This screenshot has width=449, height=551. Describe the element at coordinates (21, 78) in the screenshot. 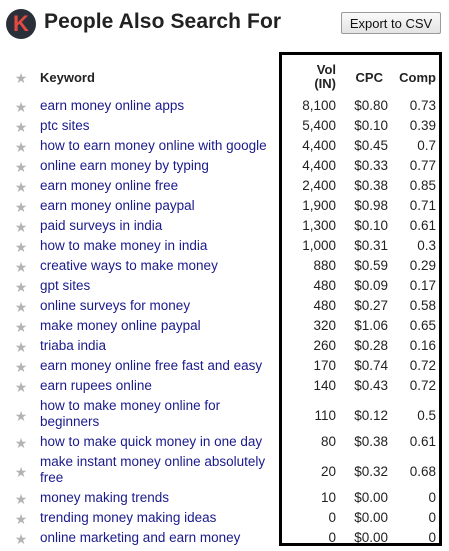

I see `star-all-icon: ★` at that location.